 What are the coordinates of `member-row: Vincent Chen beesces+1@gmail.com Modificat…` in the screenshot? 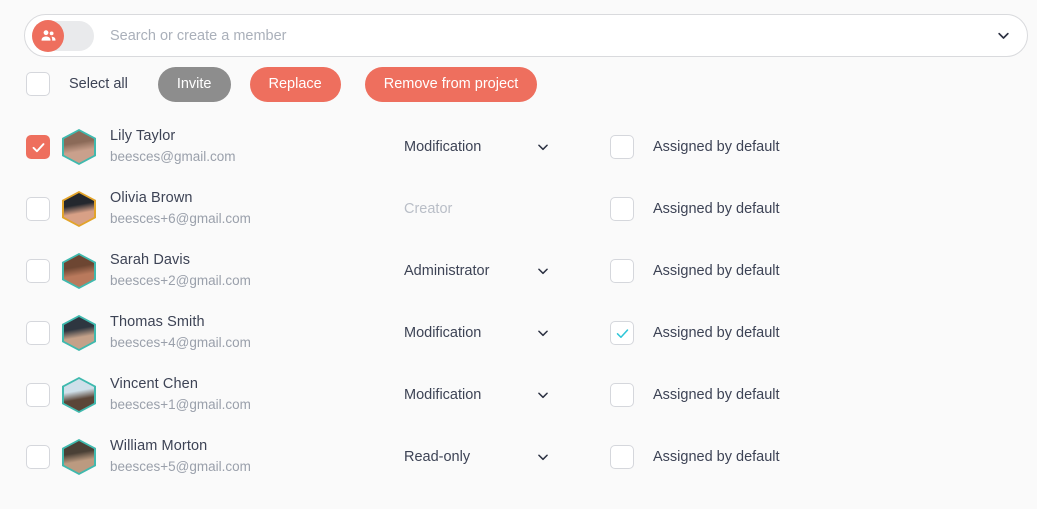 It's located at (518, 395).